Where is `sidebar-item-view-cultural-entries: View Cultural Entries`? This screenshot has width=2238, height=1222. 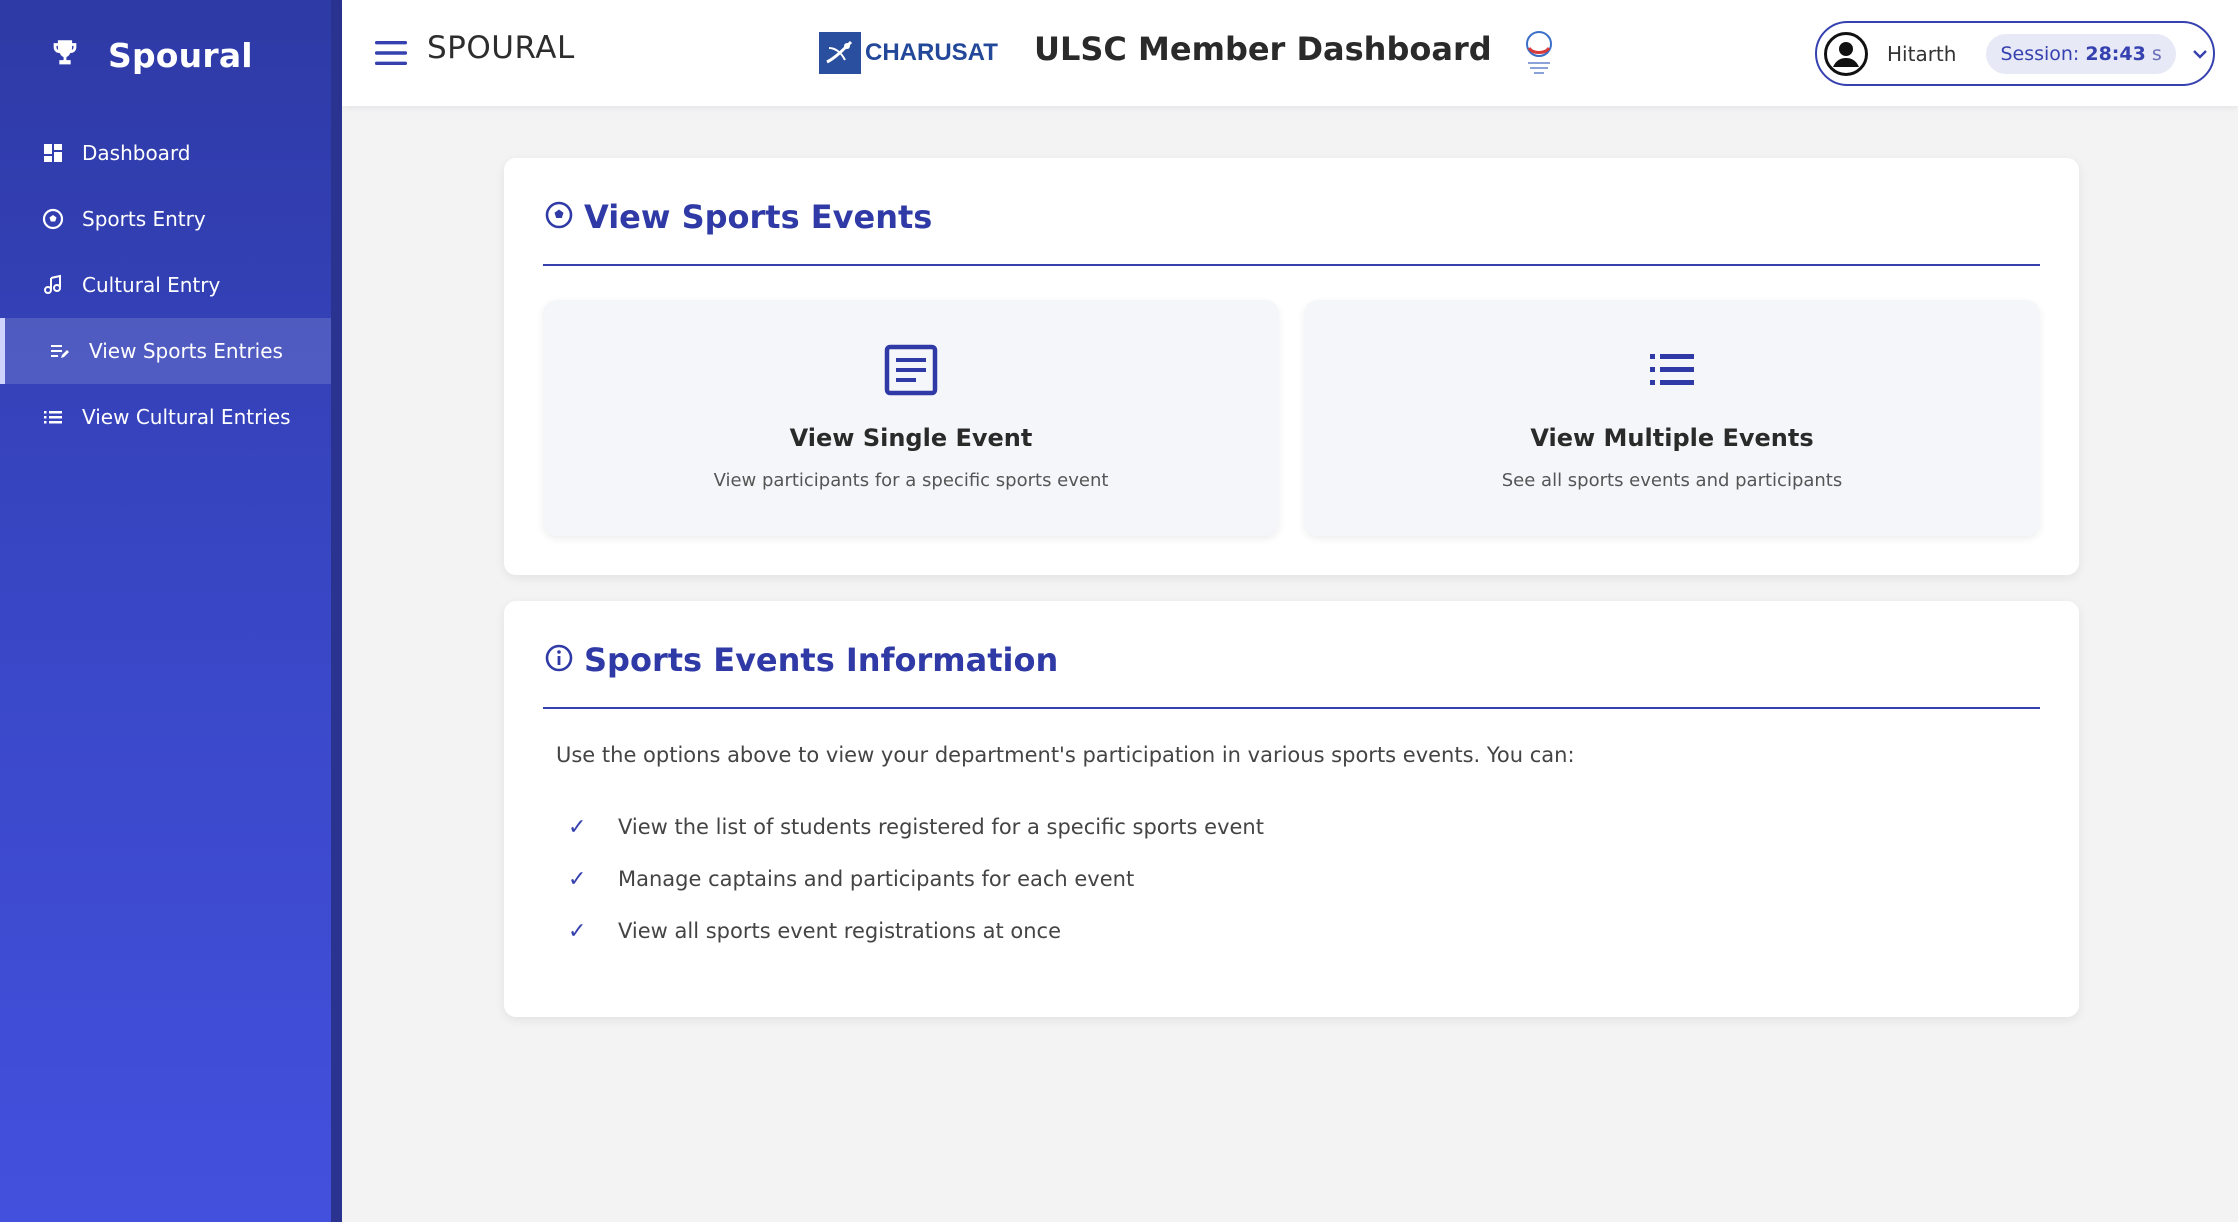
sidebar-item-view-cultural-entries: View Cultural Entries is located at coordinates (165, 417).